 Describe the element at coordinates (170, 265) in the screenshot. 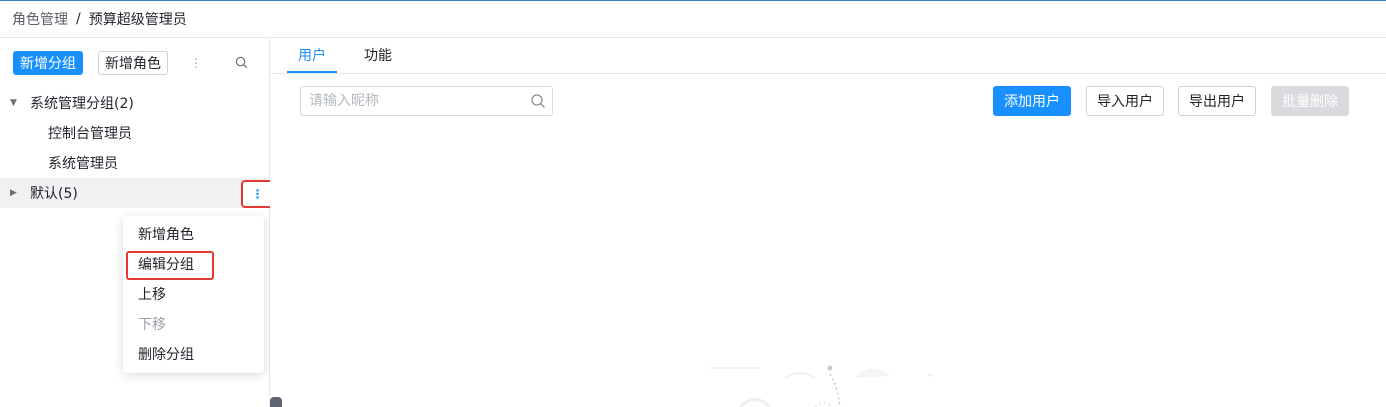

I see `highlight-box` at that location.